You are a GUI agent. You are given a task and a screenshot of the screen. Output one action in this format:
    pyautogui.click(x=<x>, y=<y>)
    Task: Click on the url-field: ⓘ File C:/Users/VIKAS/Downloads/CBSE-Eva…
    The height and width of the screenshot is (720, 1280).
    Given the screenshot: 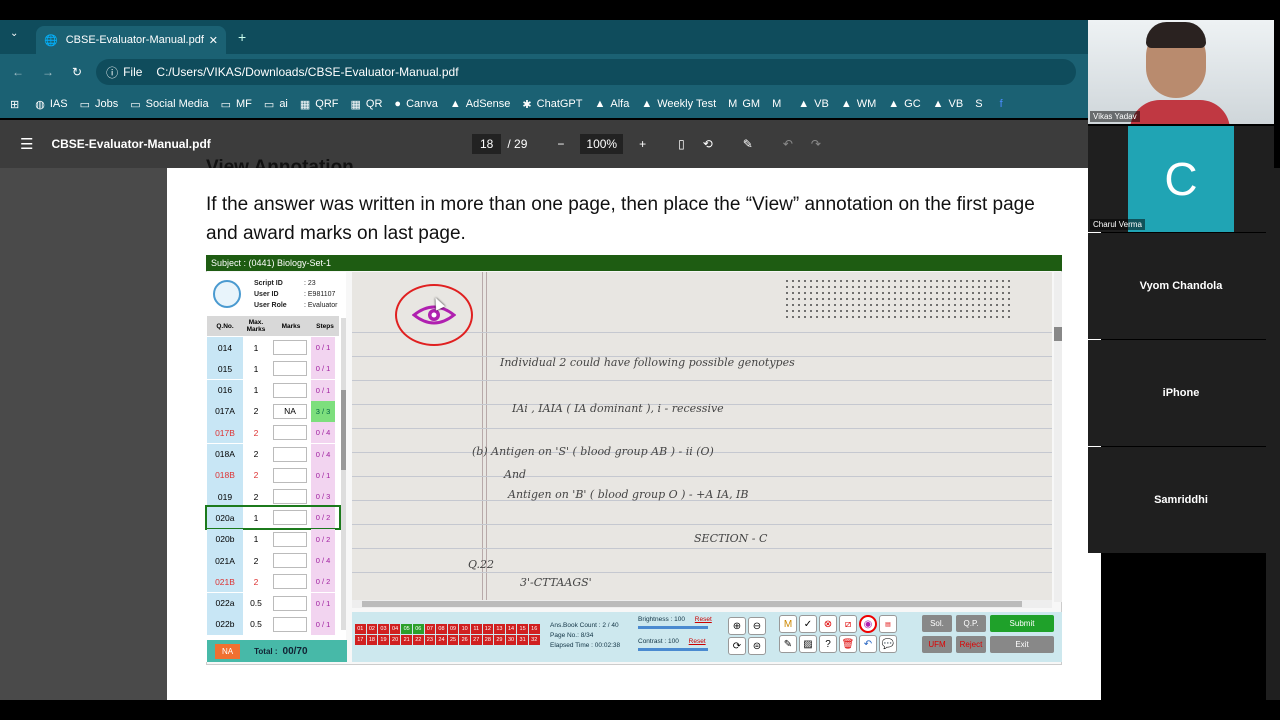 What is the action you would take?
    pyautogui.click(x=586, y=72)
    